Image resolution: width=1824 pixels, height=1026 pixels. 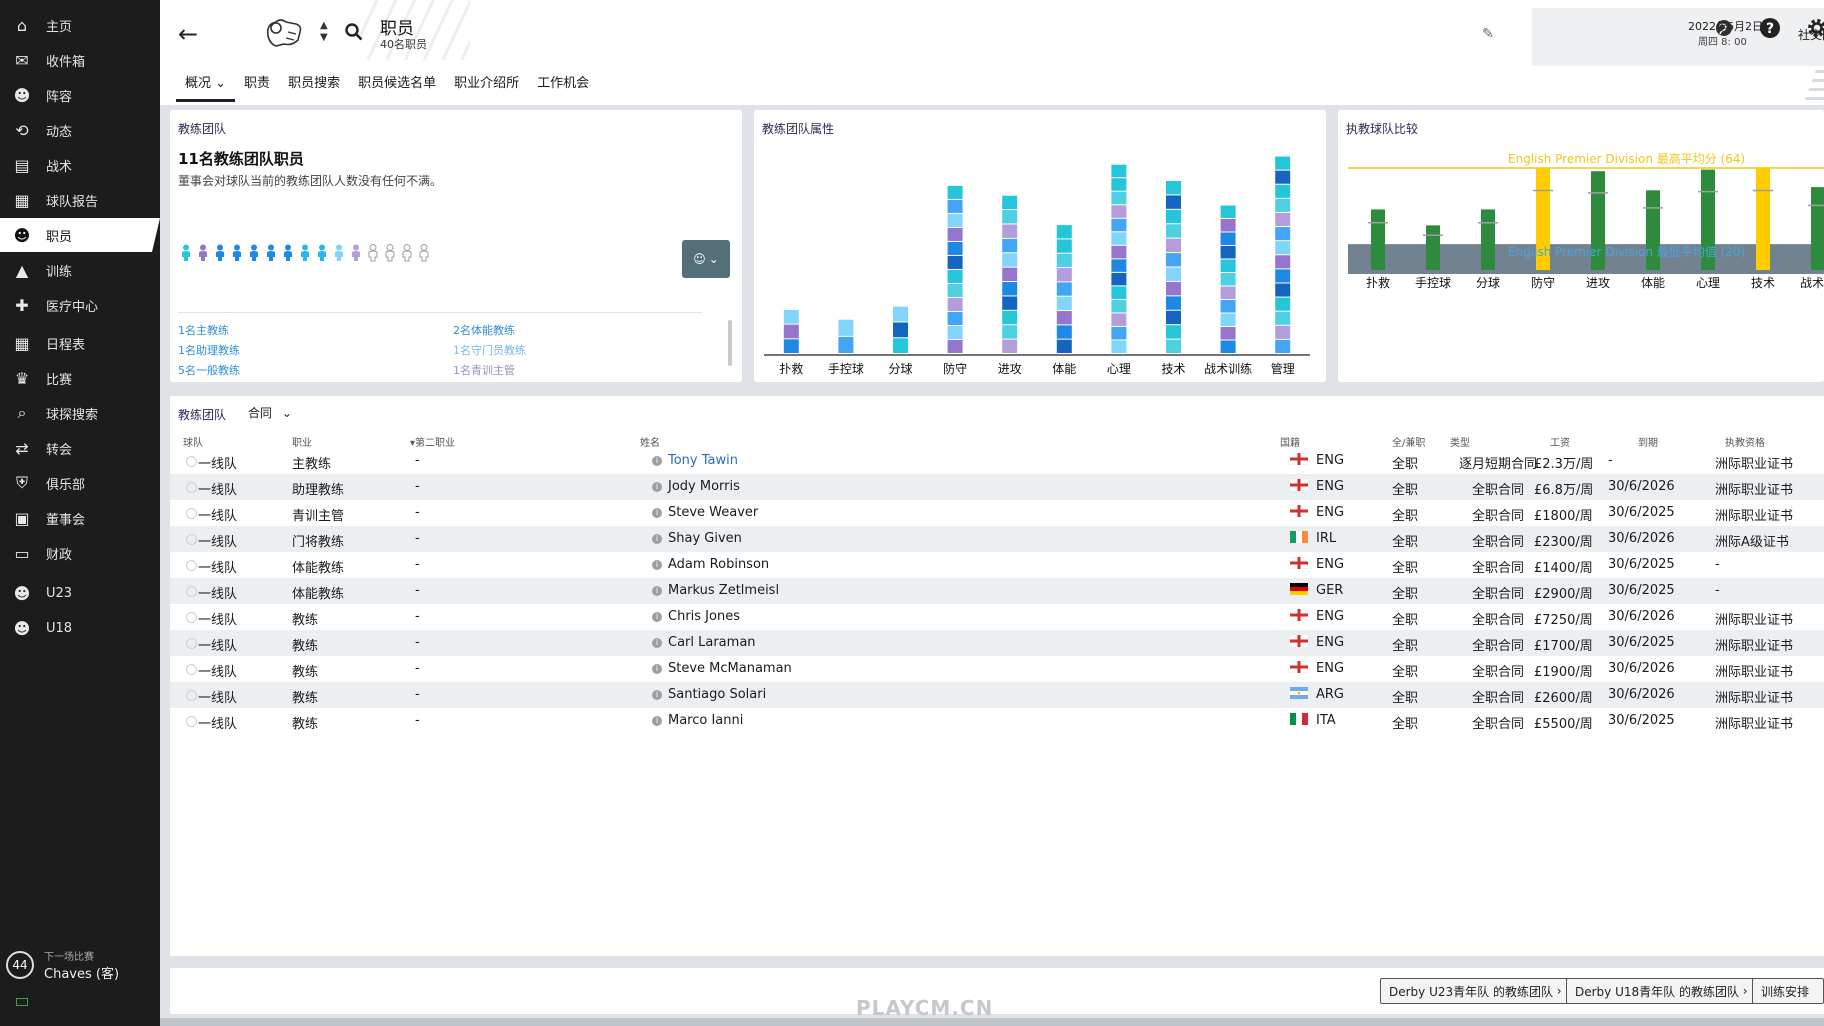 I want to click on edit-pencil-icon: ✎, so click(x=1488, y=34).